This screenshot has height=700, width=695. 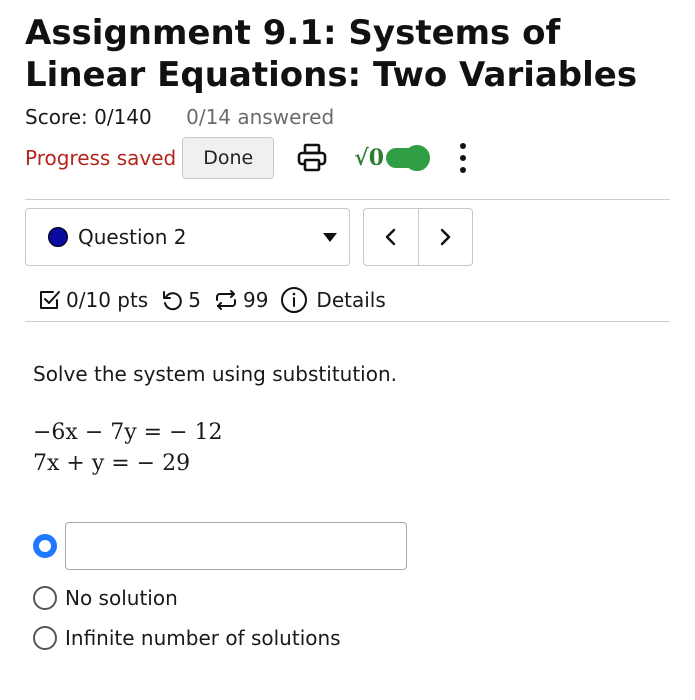 I want to click on retries-item: 5, so click(x=180, y=300).